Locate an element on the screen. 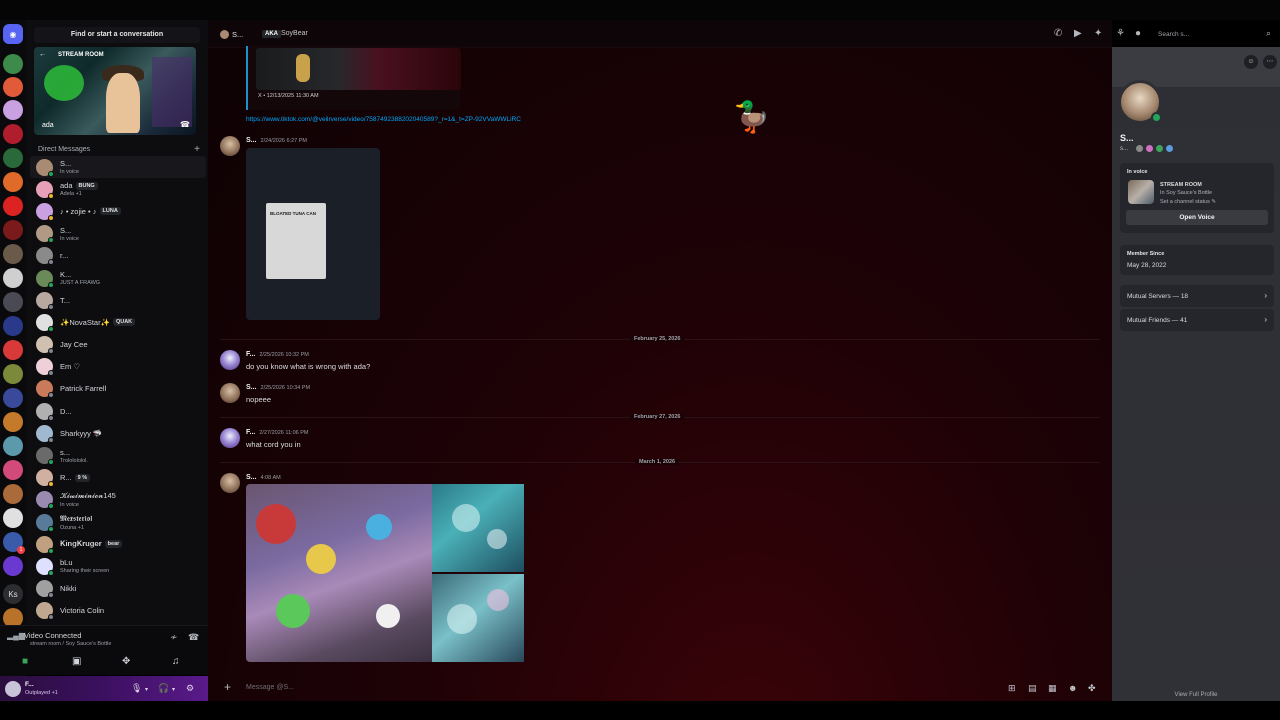  soundboard-icon: ♫ is located at coordinates (176, 661).